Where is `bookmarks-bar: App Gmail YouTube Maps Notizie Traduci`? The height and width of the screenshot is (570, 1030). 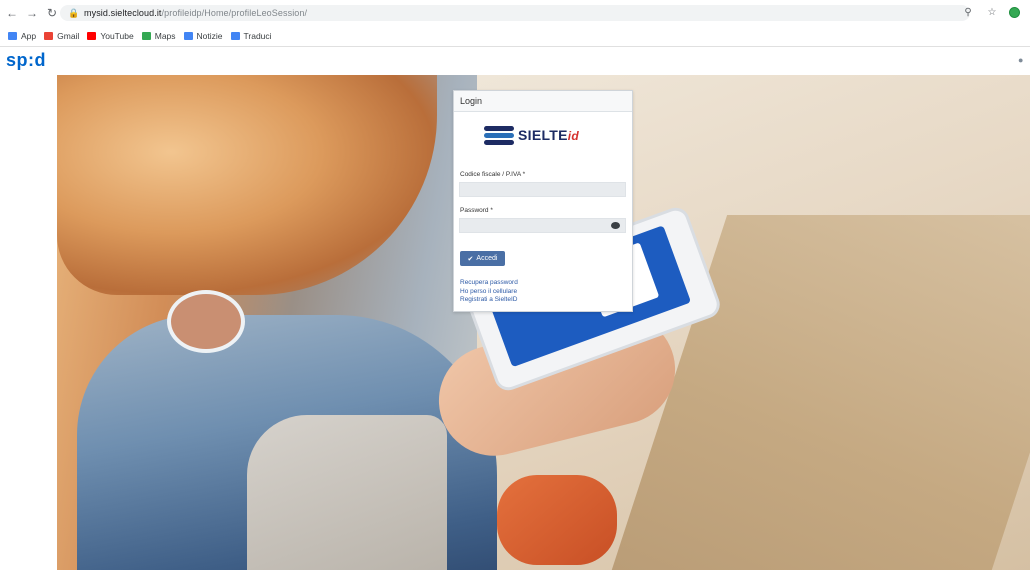 bookmarks-bar: App Gmail YouTube Maps Notizie Traduci is located at coordinates (515, 36).